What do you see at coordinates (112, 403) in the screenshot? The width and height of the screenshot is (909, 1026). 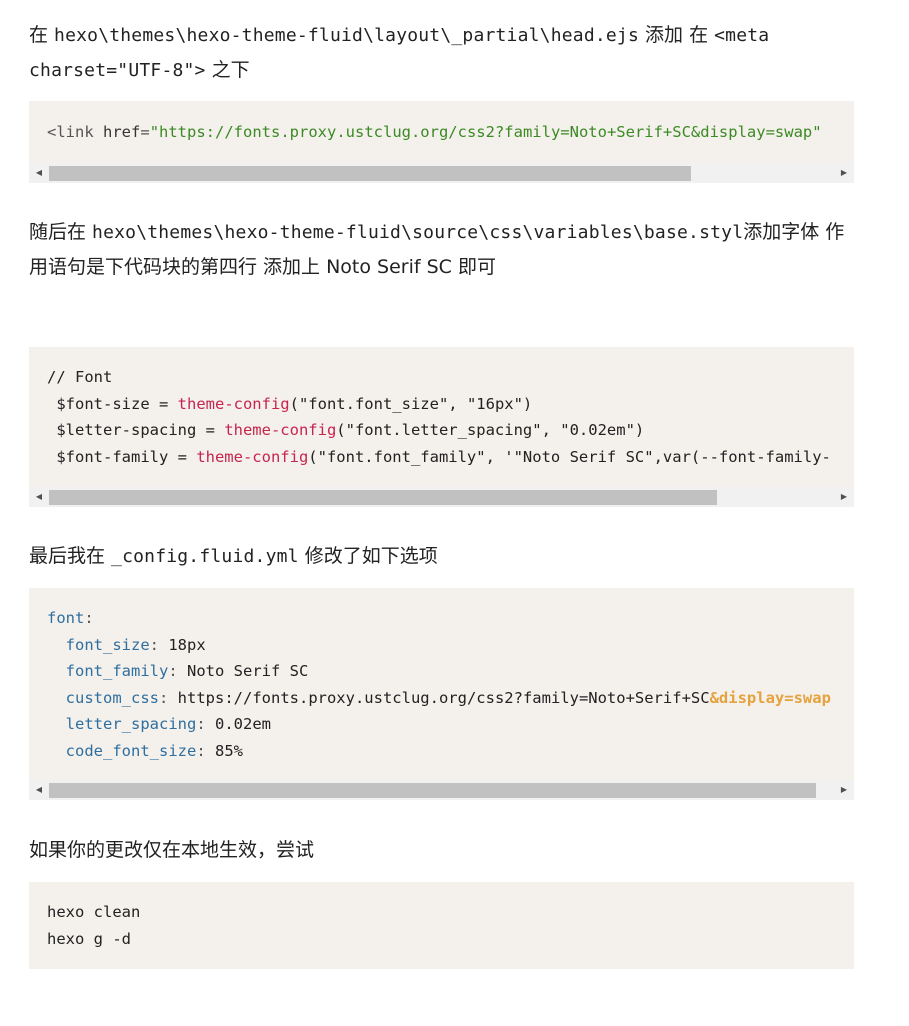 I see `code-var: $font-size =` at bounding box center [112, 403].